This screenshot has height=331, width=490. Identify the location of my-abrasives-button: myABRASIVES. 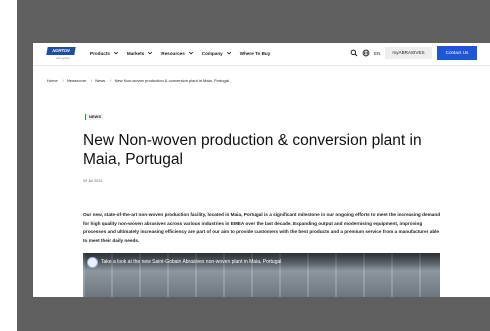
(408, 53).